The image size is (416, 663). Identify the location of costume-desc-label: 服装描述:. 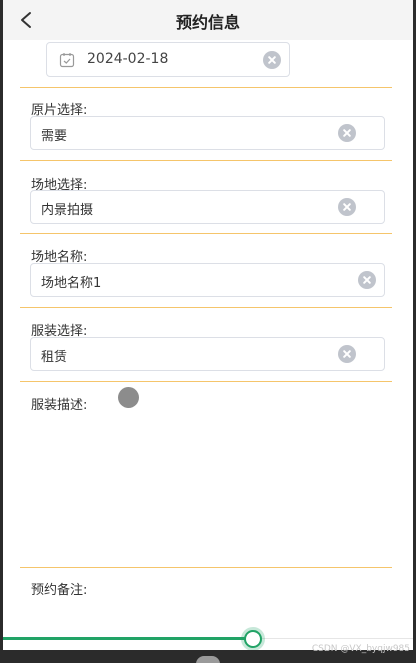
(59, 405).